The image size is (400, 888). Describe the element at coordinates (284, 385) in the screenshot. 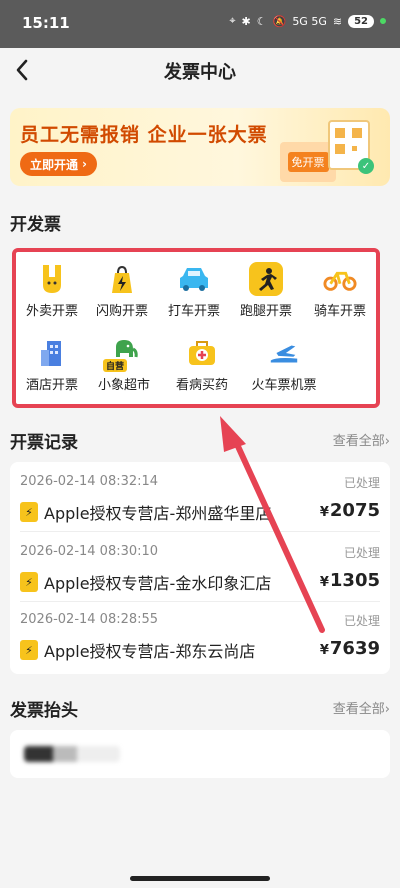

I see `grid-label: 火车票机票` at that location.